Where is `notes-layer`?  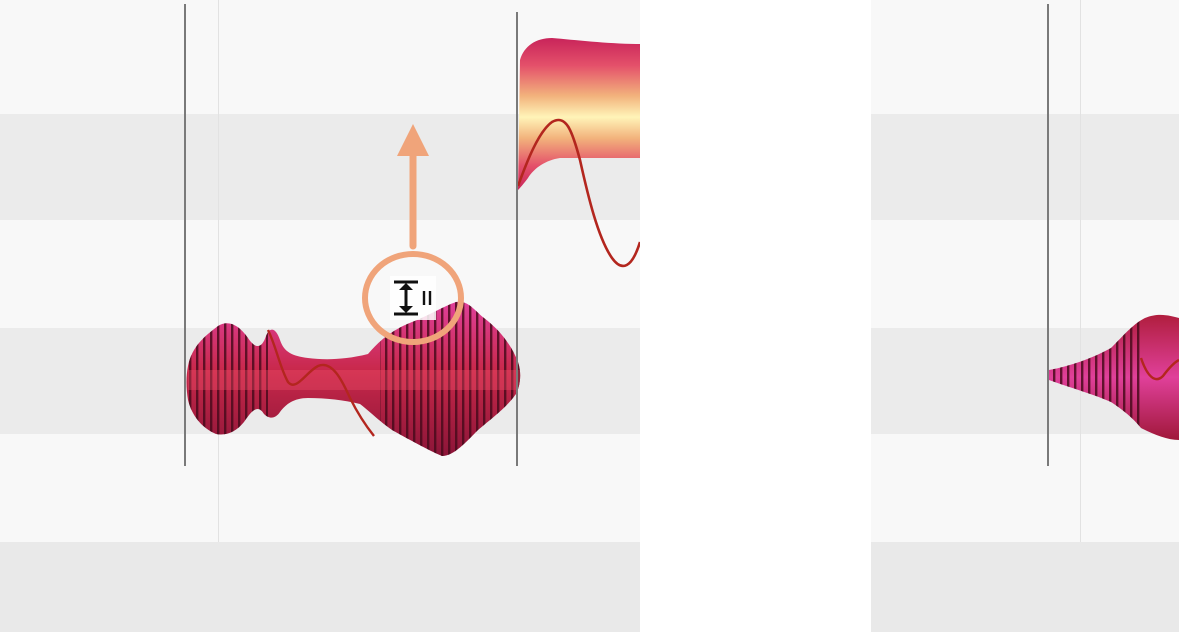 notes-layer is located at coordinates (1114, 375).